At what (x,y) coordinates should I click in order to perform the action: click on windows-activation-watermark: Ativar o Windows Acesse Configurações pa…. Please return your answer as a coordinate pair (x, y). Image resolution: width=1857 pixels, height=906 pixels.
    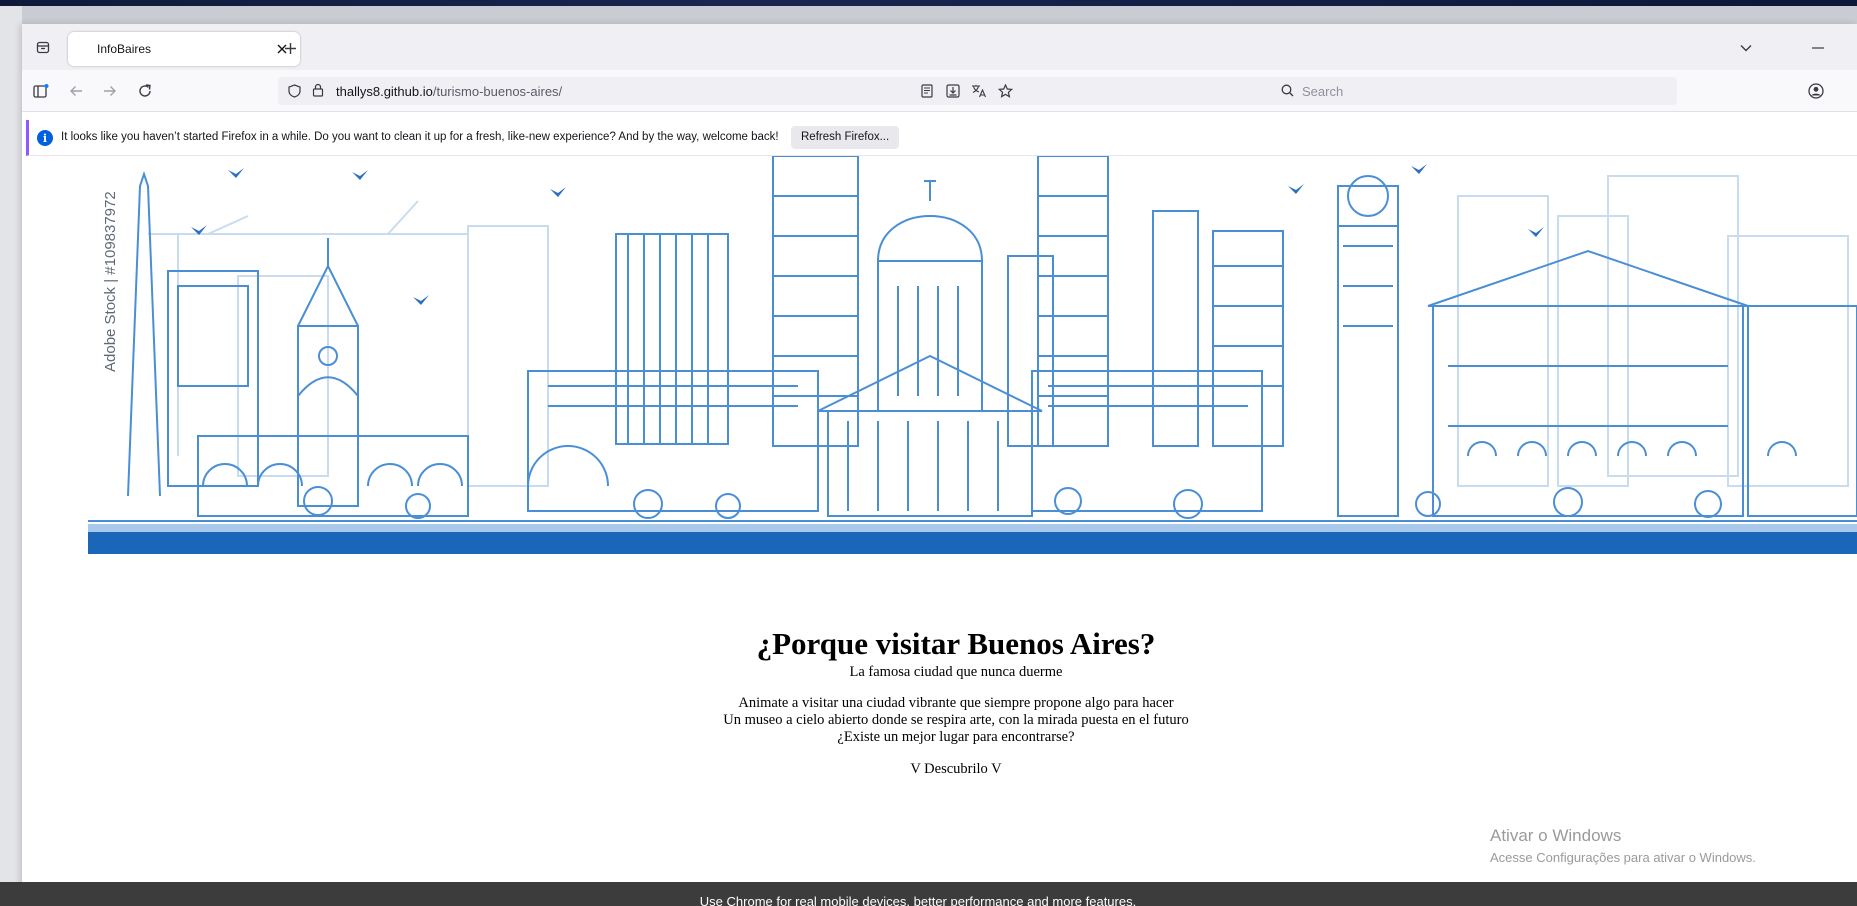
    Looking at the image, I should click on (1623, 845).